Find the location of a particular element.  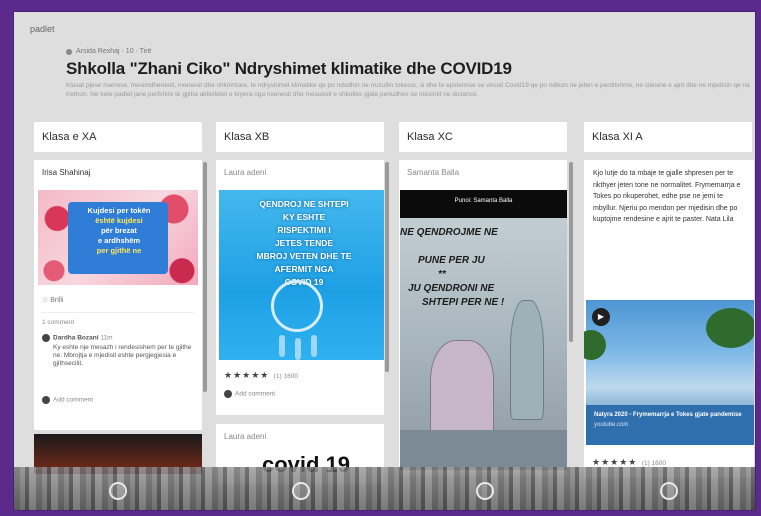

dreamcatcher-graphic is located at coordinates (297, 306).